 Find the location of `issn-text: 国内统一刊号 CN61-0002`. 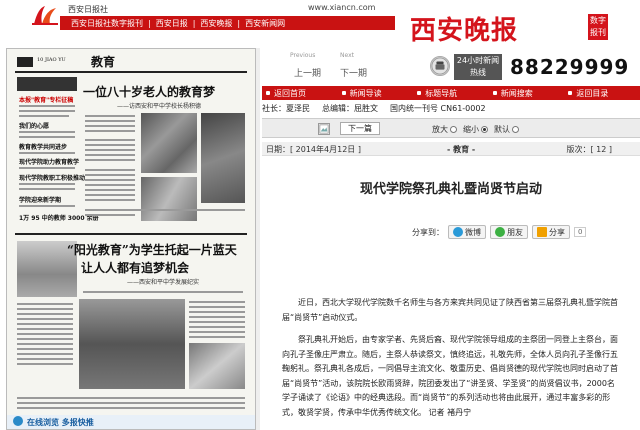

issn-text: 国内统一刊号 CN61-0002 is located at coordinates (438, 108).